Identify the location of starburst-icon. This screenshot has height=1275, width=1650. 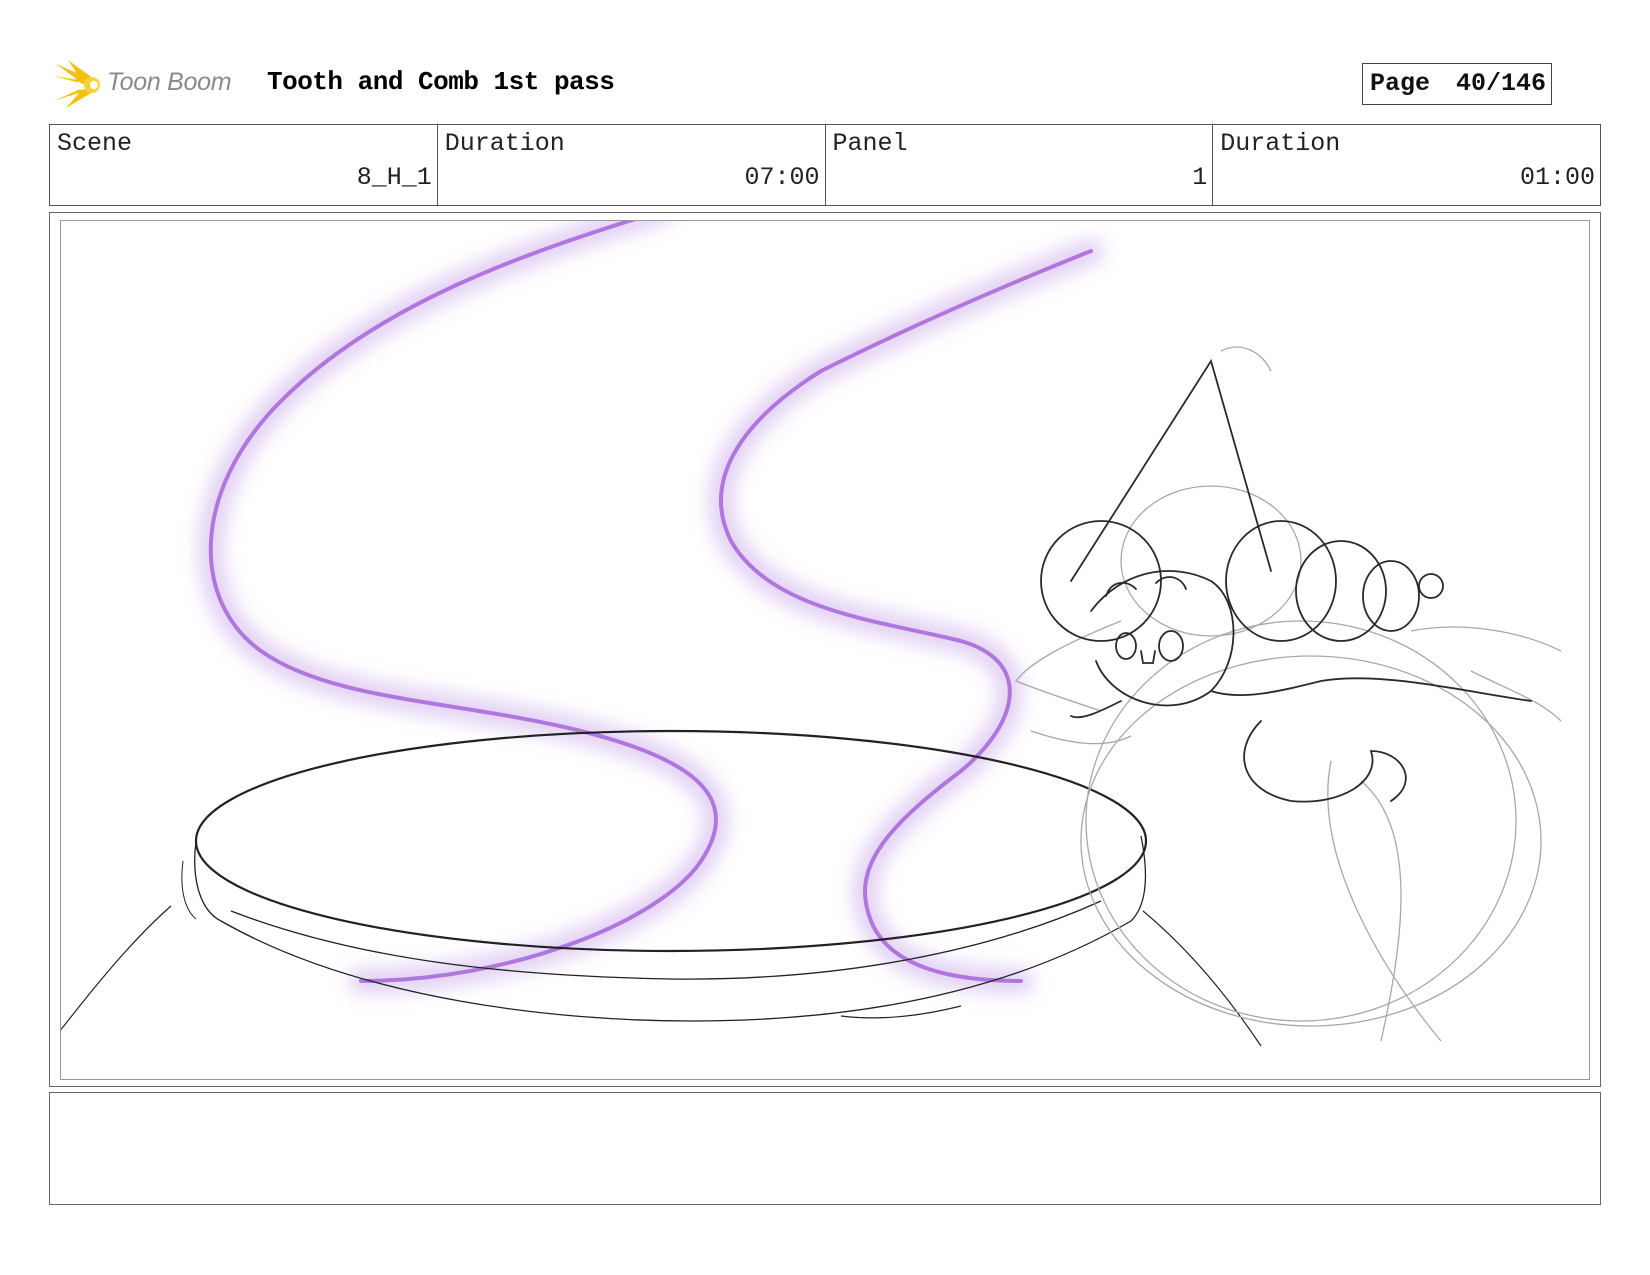
(76, 84).